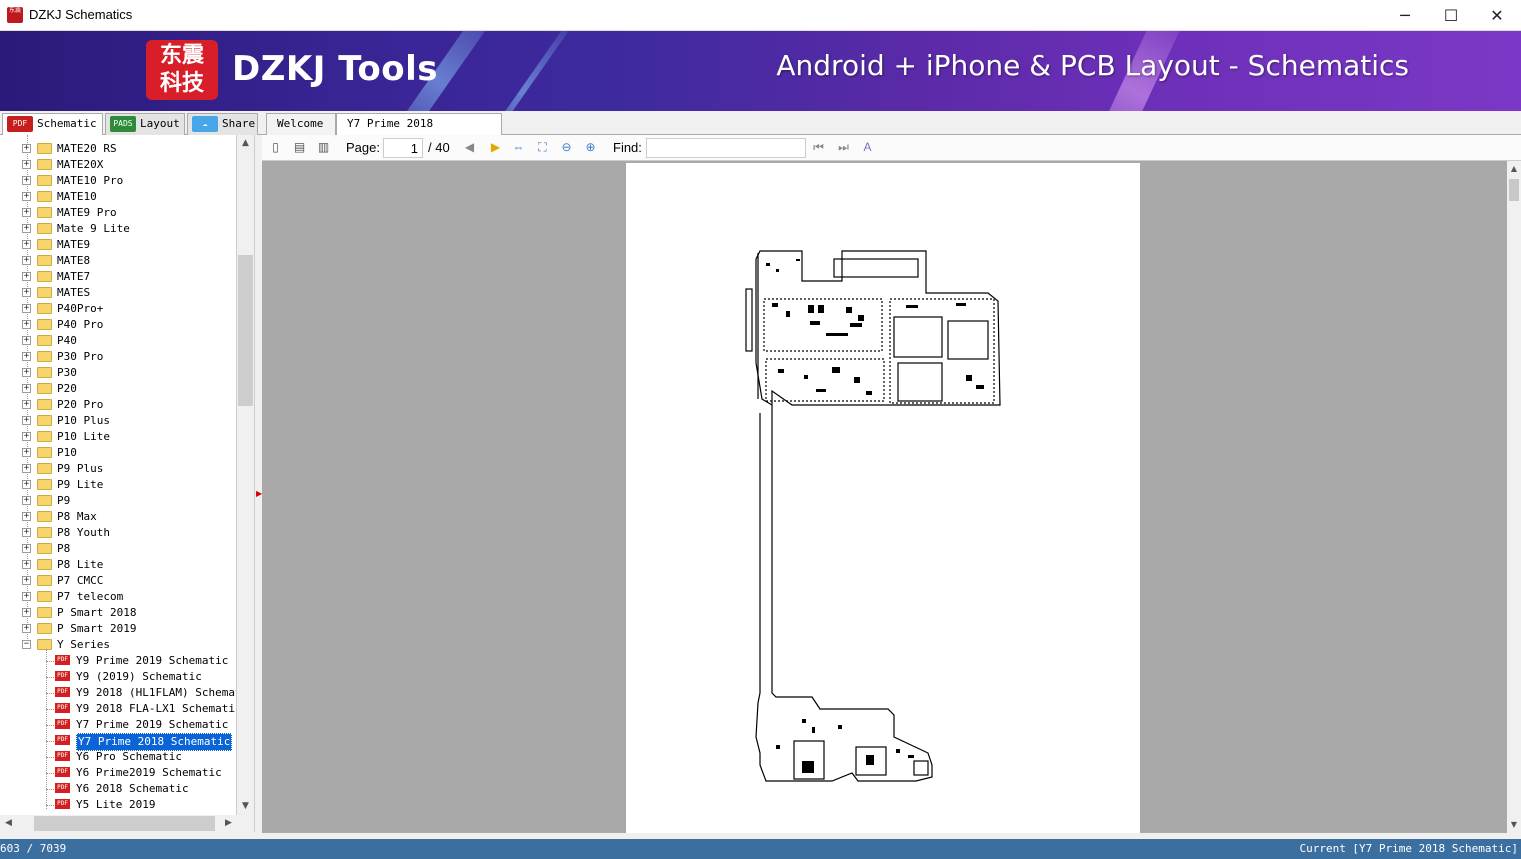  Describe the element at coordinates (843, 147) in the screenshot. I see `find-next-icon: ⏭` at that location.